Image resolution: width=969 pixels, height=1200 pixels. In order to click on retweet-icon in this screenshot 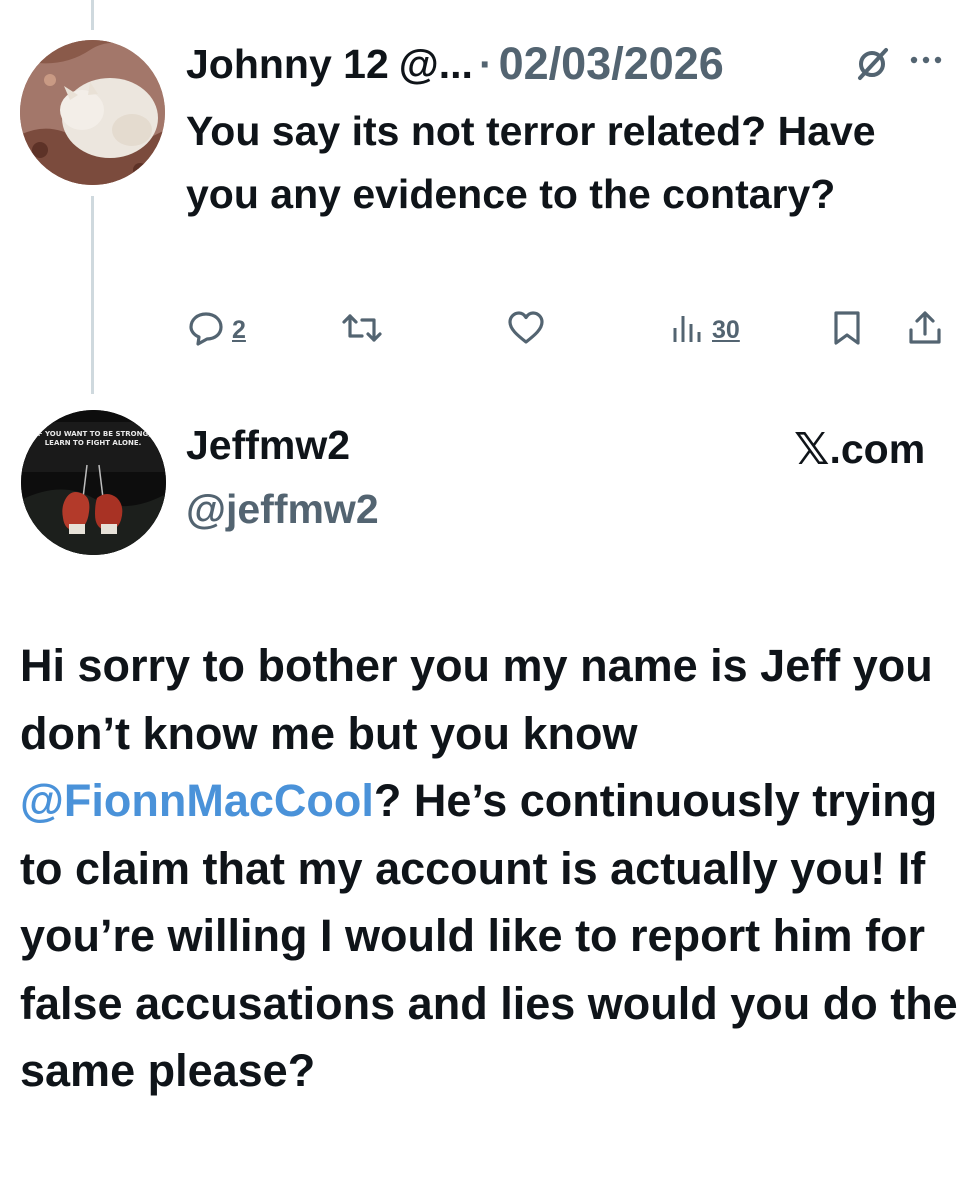, I will do `click(362, 330)`.